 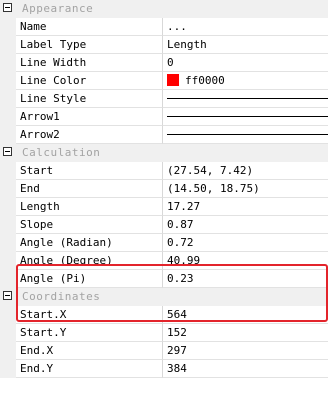 I want to click on property-label: Label Type, so click(x=89, y=45).